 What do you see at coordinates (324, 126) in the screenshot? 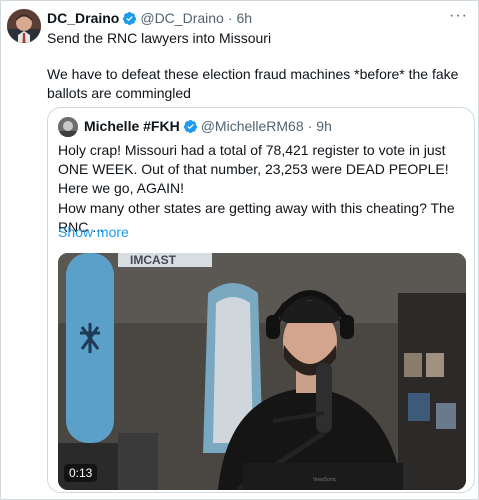
I see `quoted-tweet-timestamp: 9h` at bounding box center [324, 126].